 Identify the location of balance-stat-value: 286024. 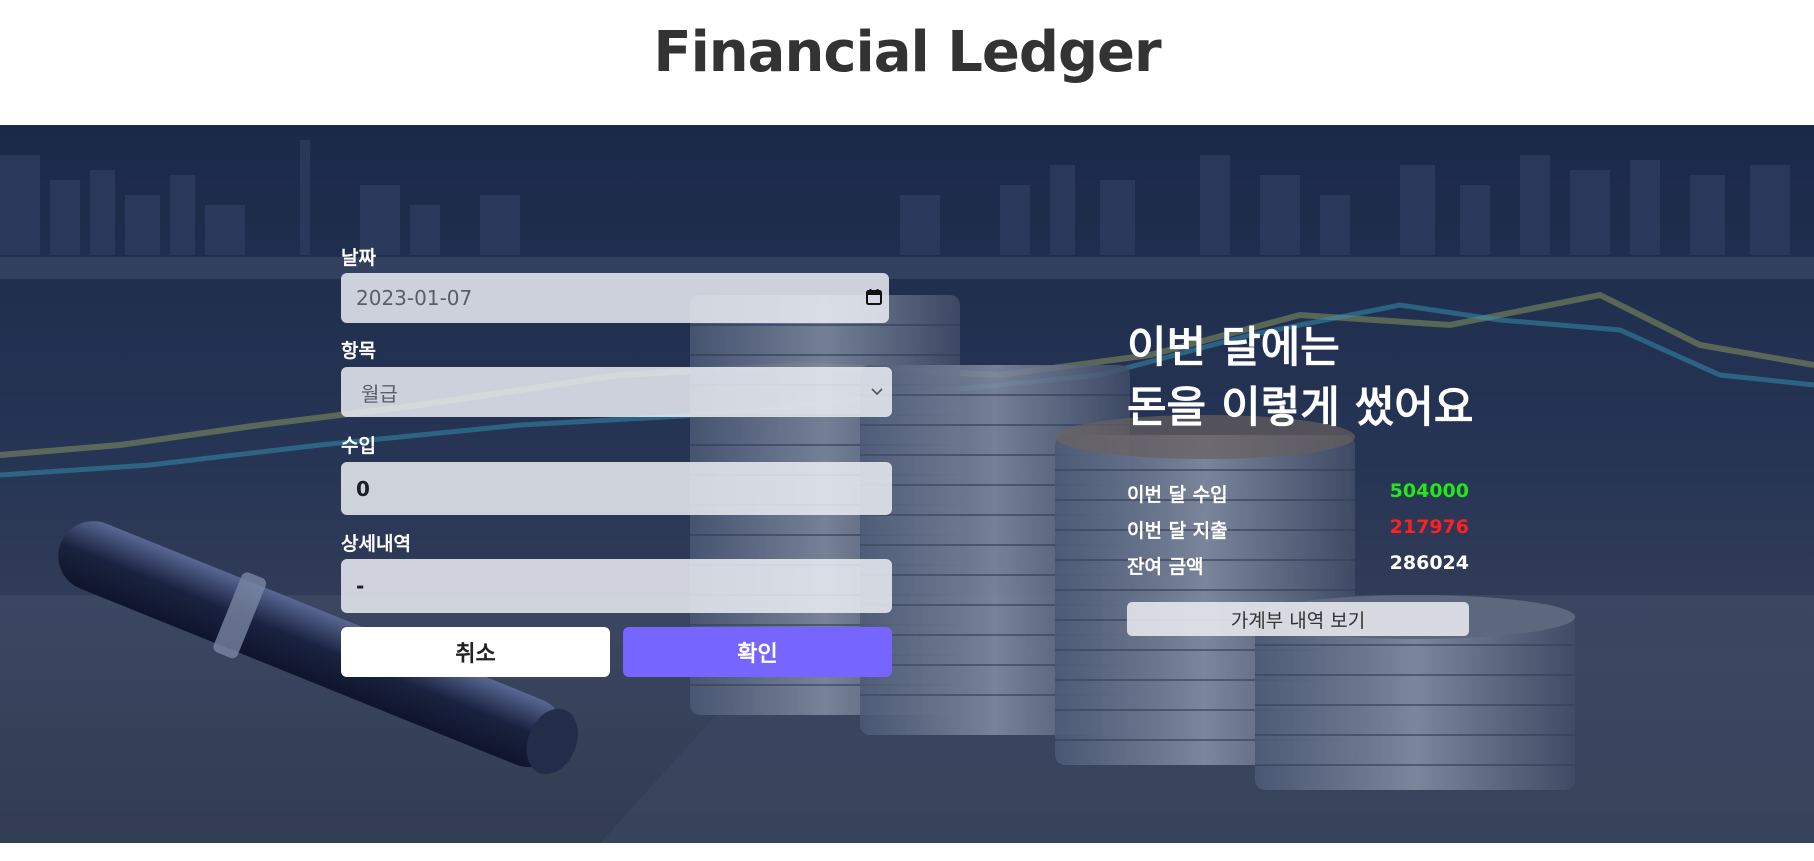
(1429, 563).